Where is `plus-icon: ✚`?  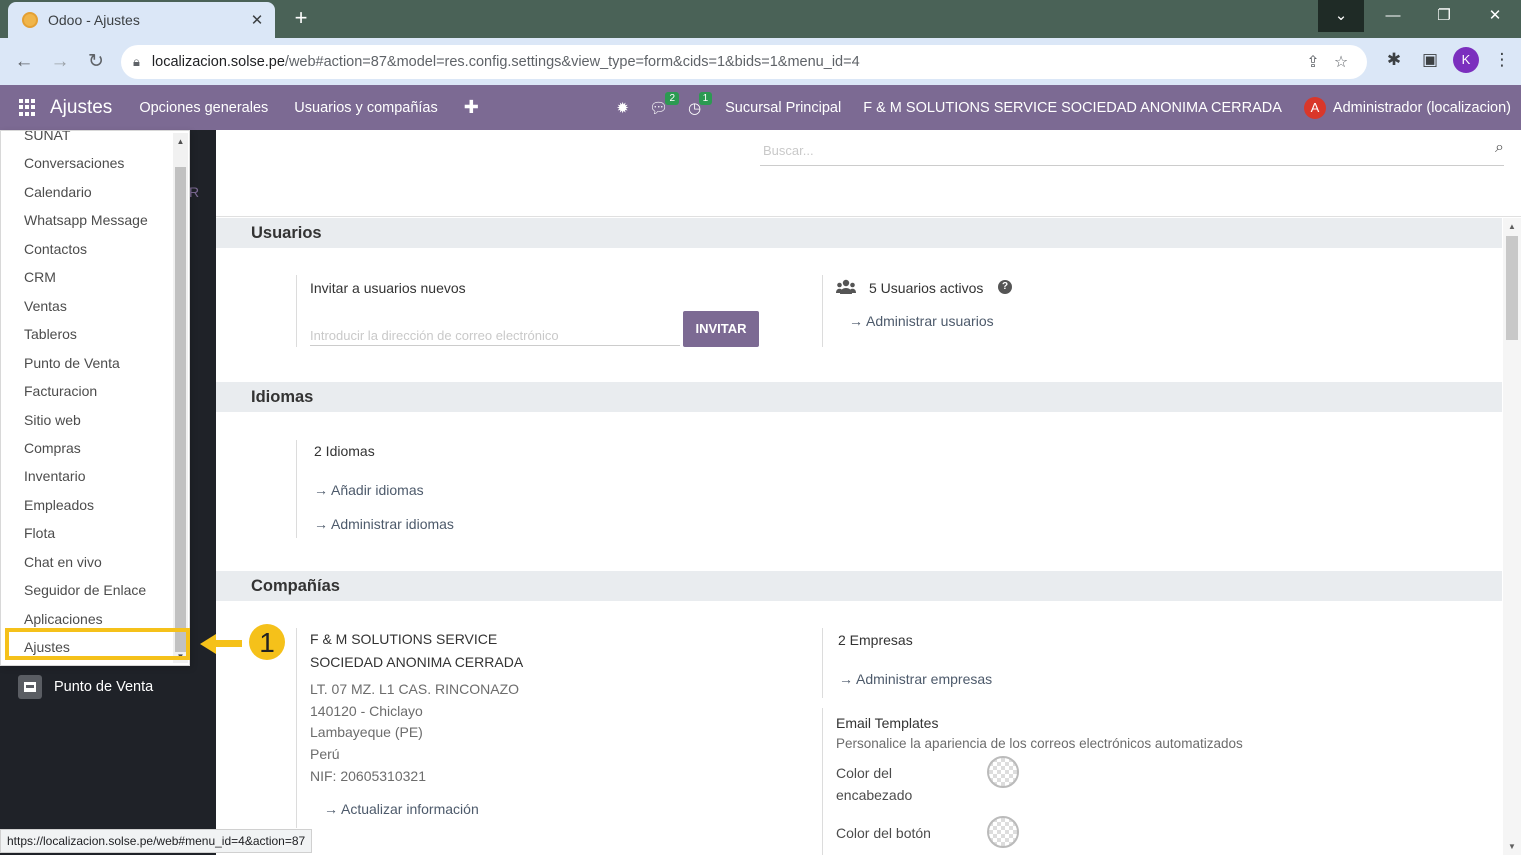
plus-icon: ✚ is located at coordinates (471, 107).